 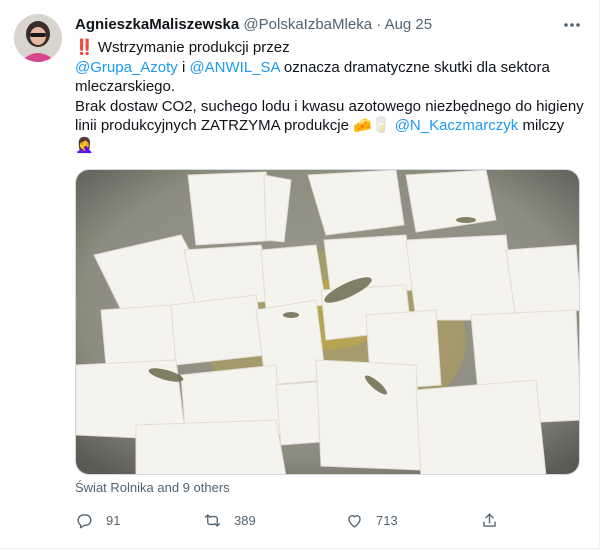 I want to click on mention-n-kaczmarczyk: @N_Kaczmarczyk, so click(x=457, y=125).